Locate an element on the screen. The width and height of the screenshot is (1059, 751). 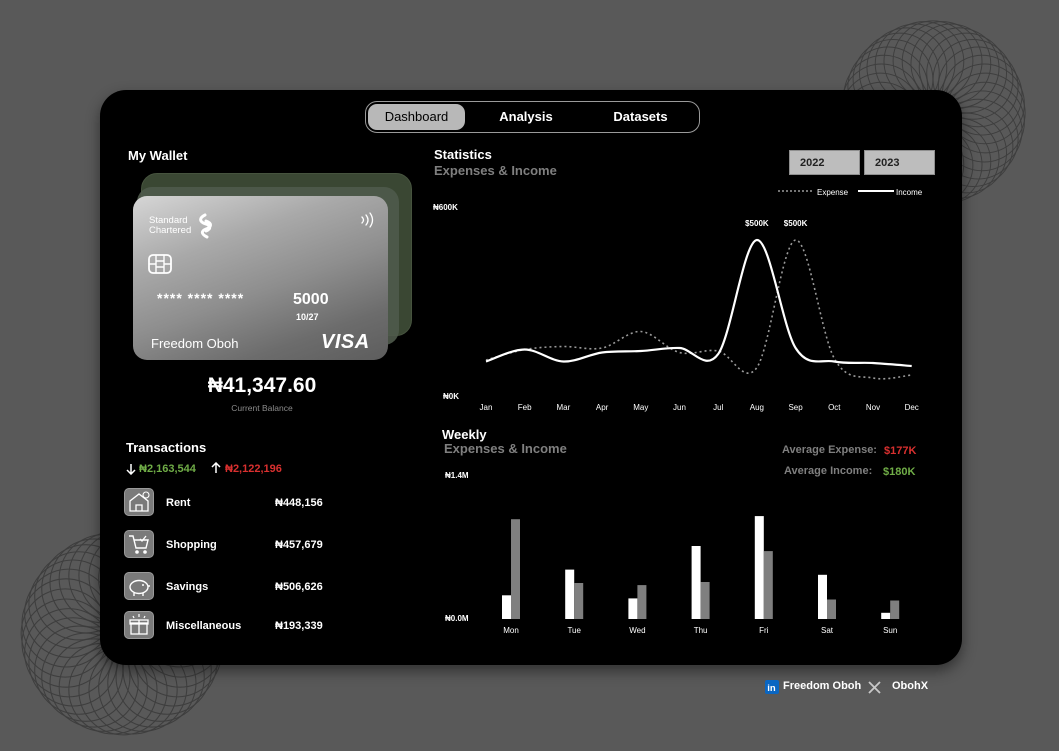
svg-text: in is located at coordinates (771, 688).